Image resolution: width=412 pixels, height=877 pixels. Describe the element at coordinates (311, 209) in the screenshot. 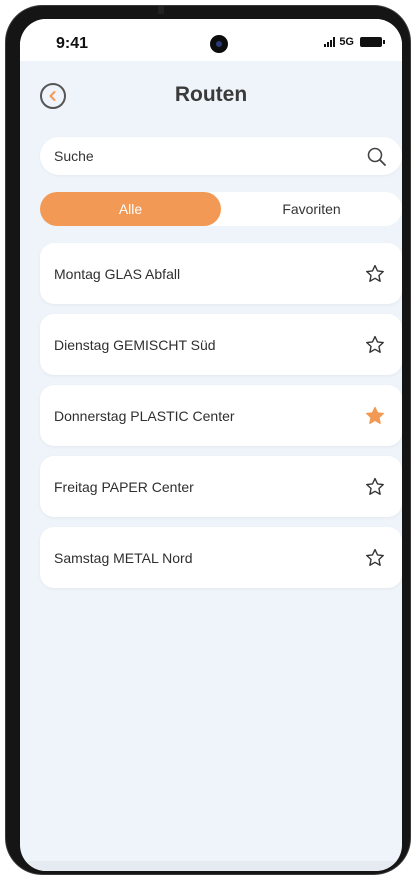

I see `tab-favoriten: Favoriten` at that location.